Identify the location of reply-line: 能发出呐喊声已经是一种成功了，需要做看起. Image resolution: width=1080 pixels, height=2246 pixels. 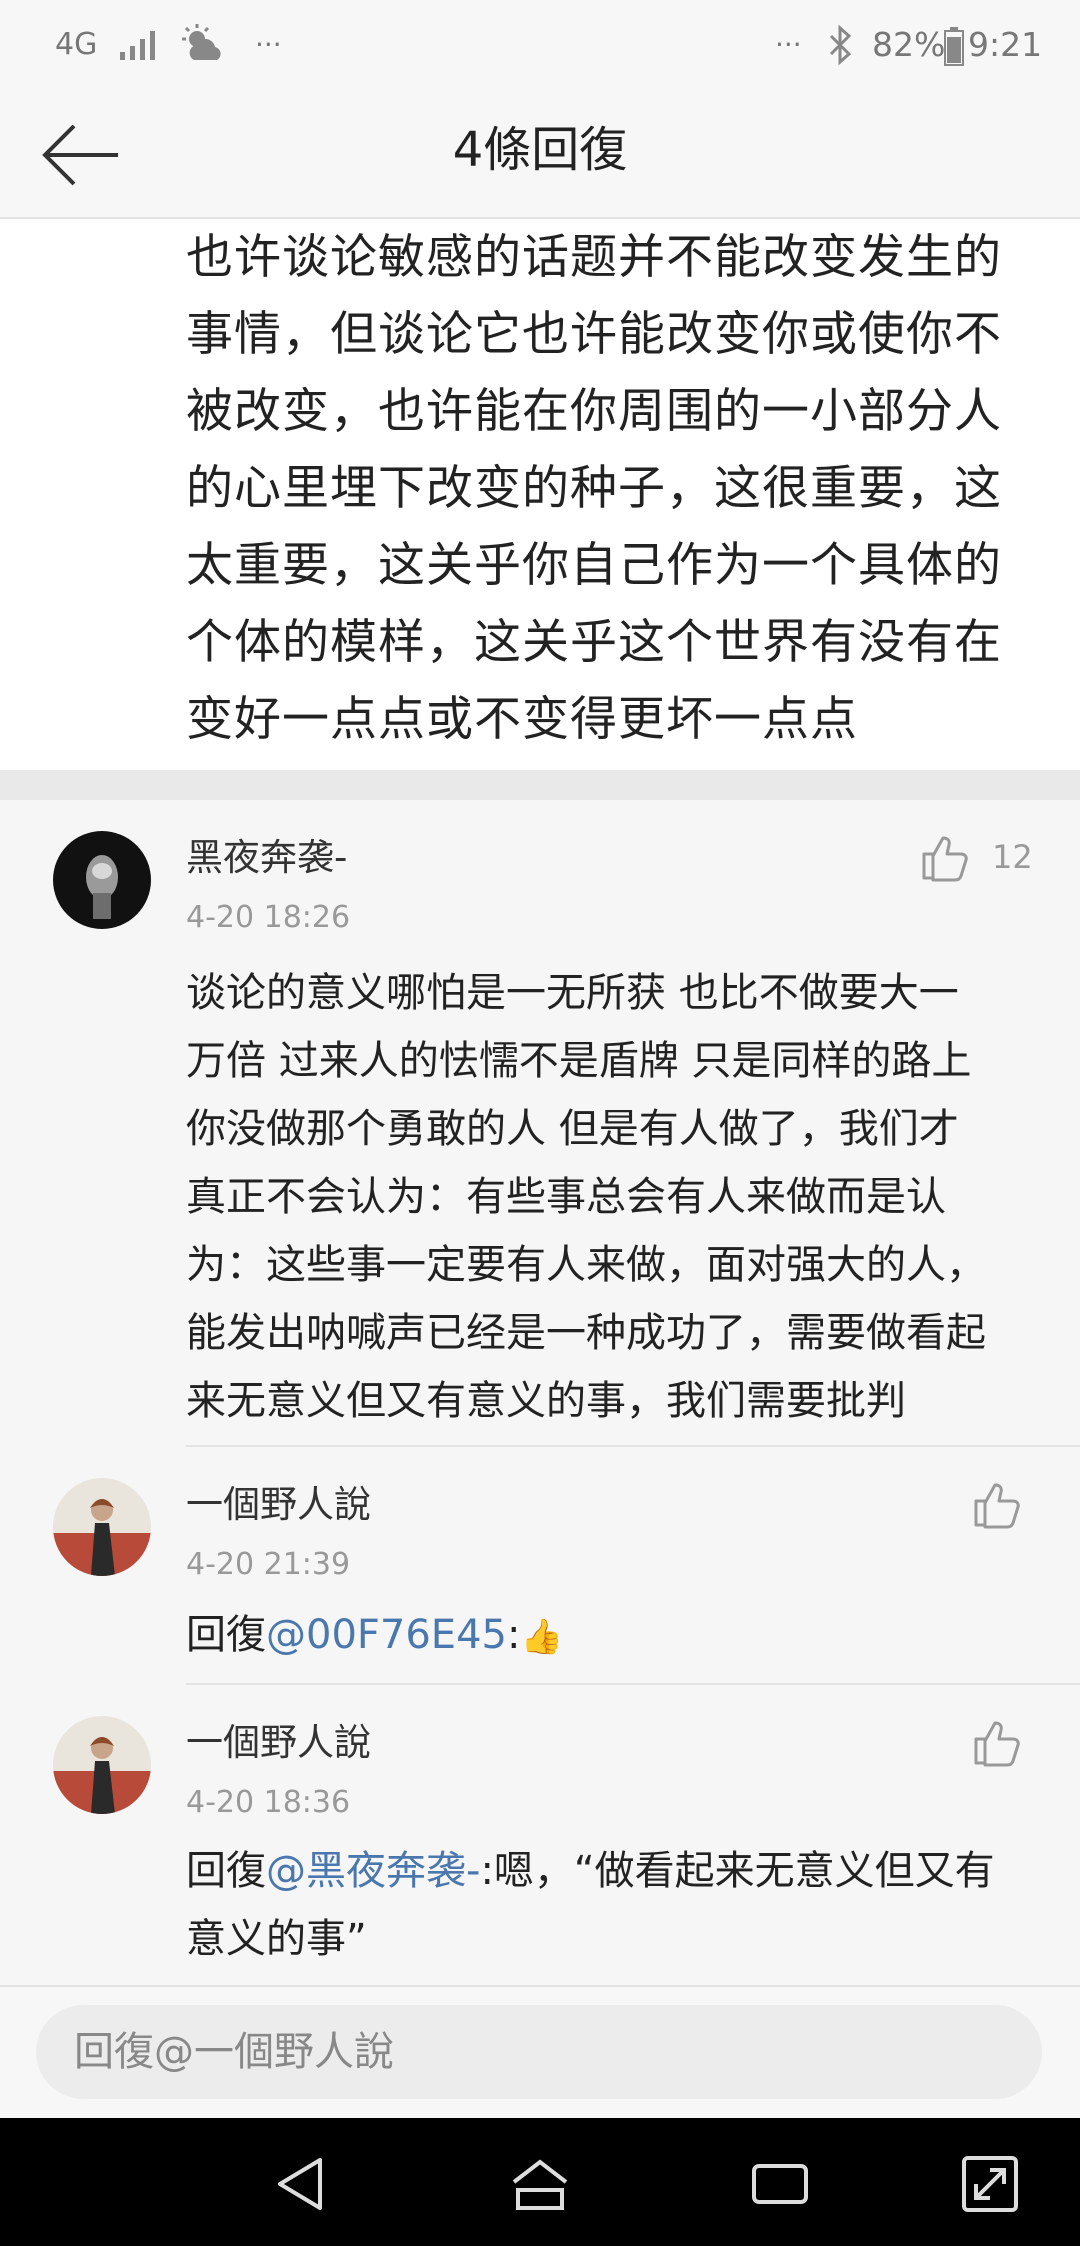
(586, 1333).